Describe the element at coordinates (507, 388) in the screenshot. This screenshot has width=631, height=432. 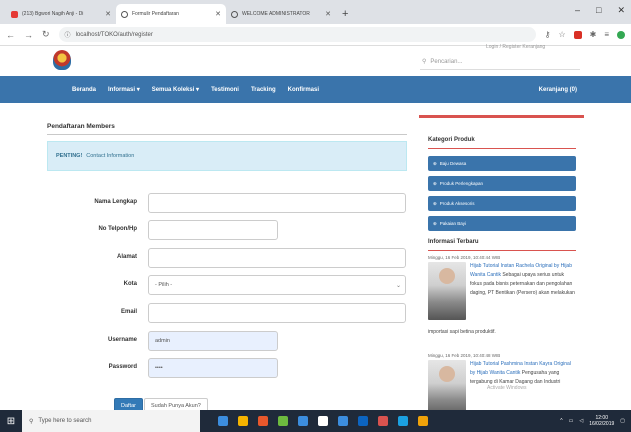
I see `activate-windows-watermark: Activate Windows` at that location.